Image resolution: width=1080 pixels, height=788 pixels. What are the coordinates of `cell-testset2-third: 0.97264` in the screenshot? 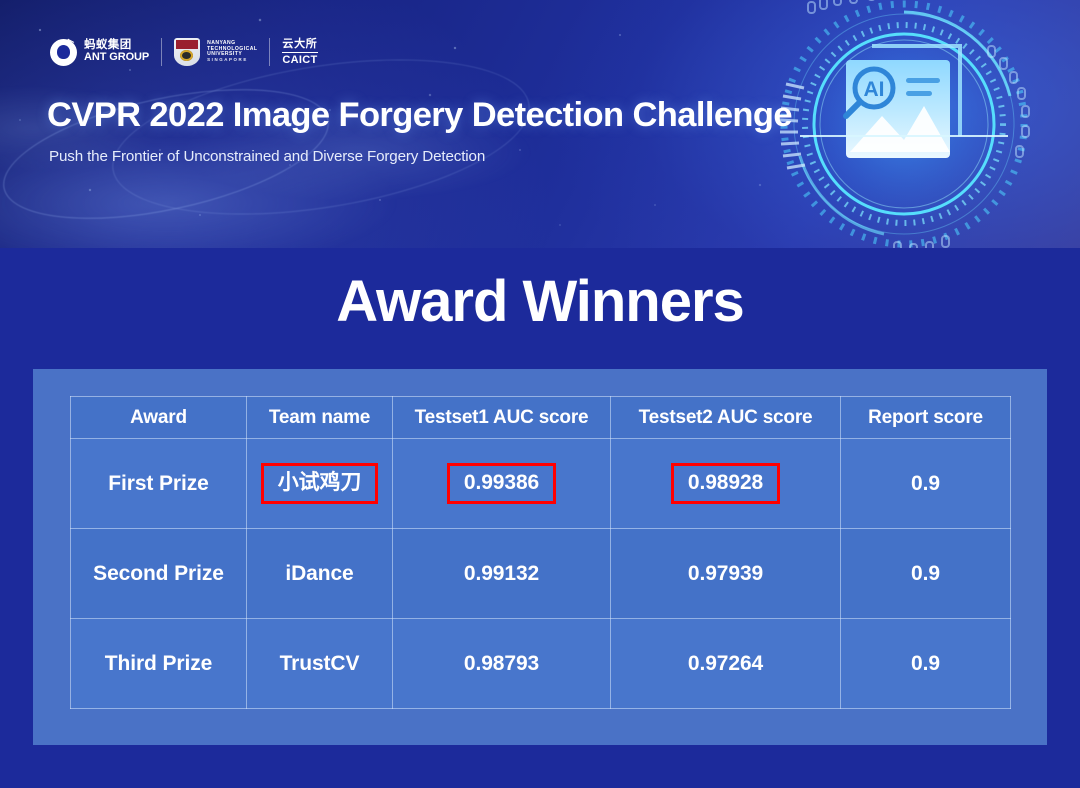 It's located at (725, 663).